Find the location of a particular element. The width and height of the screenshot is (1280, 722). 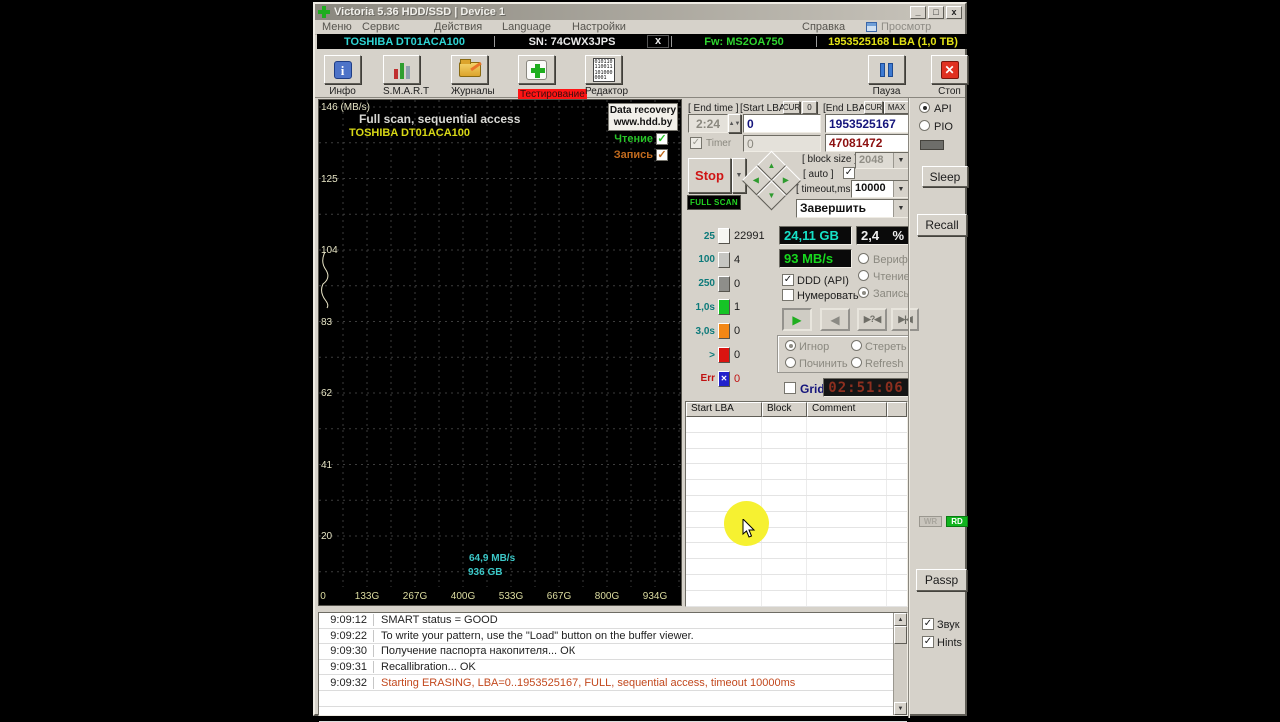

read-mode-radio is located at coordinates (863, 275).